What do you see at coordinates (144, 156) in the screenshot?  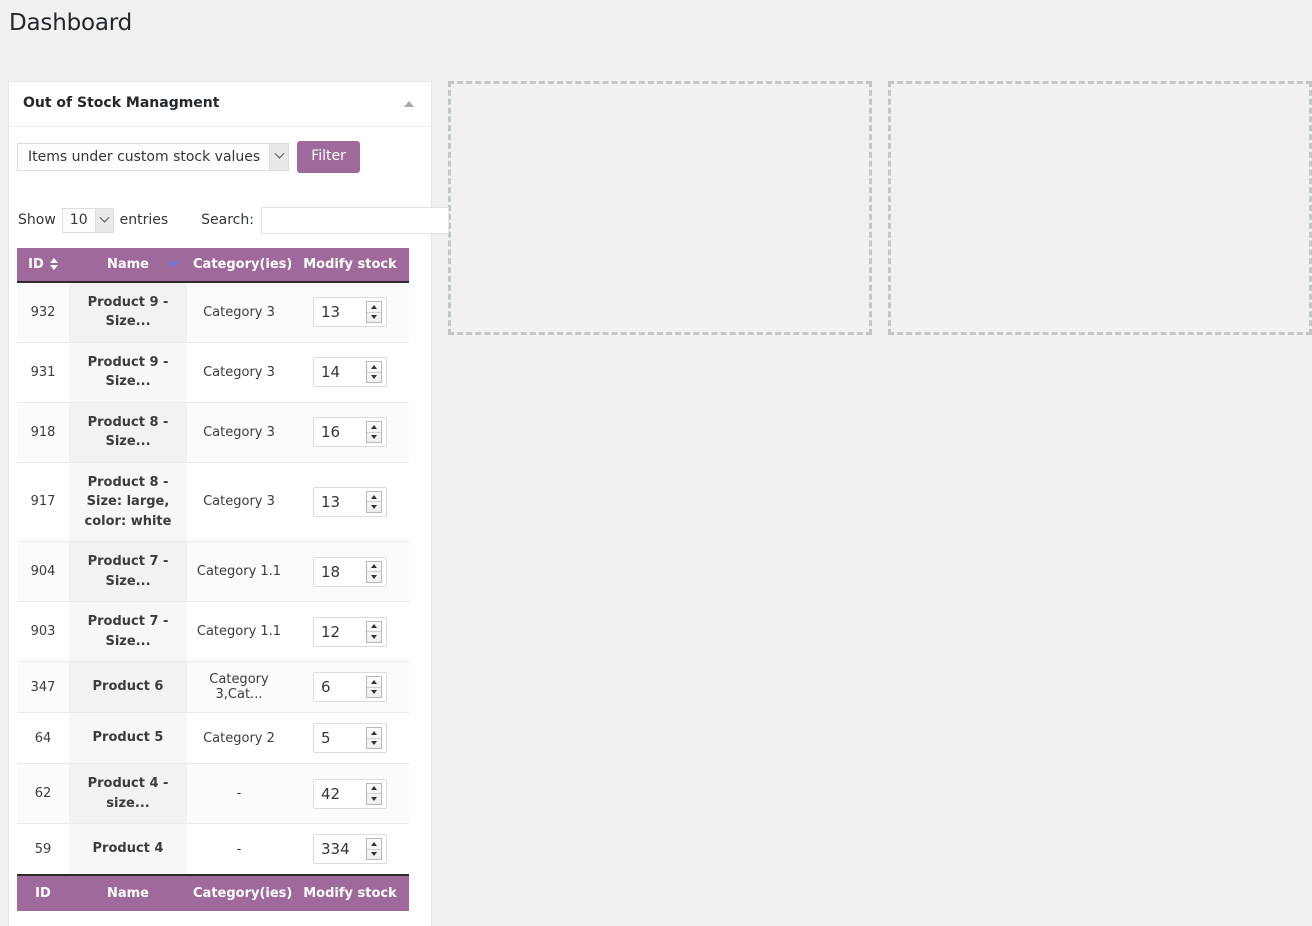 I see `stock-filter-select-value: Items under custom stock values` at bounding box center [144, 156].